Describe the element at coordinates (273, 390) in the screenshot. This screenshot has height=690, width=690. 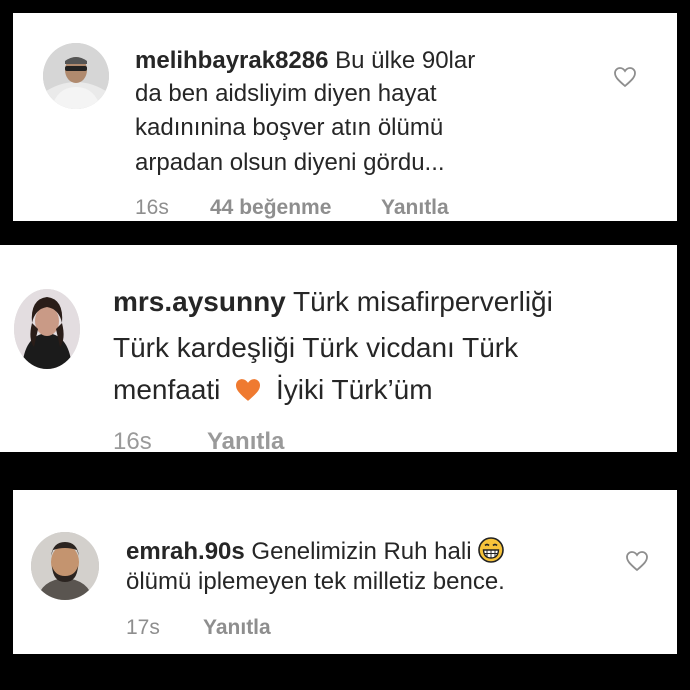
I see `comment-line-3: menfaati İyiki Türk’üm` at that location.